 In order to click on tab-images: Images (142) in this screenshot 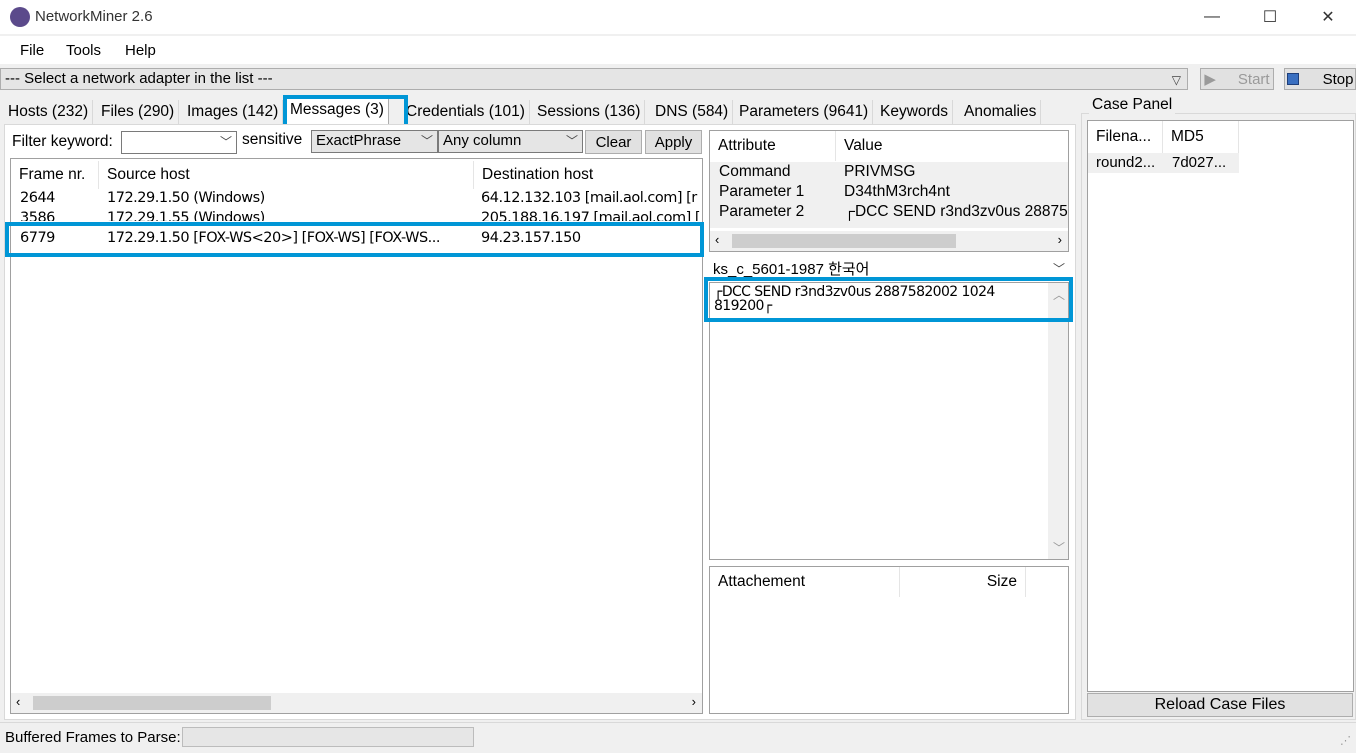, I will do `click(233, 112)`.